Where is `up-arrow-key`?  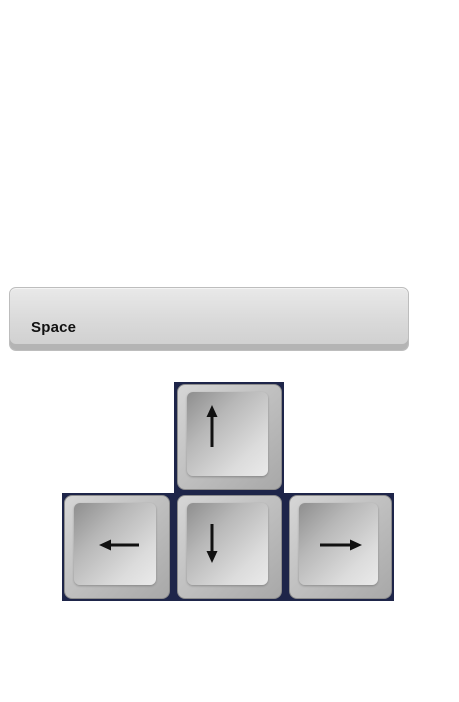 up-arrow-key is located at coordinates (229, 437).